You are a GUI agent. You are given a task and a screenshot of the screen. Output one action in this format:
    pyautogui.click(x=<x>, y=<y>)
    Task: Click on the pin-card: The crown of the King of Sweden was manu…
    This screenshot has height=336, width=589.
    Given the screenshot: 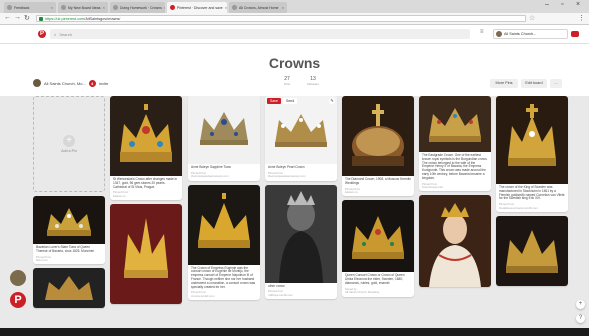 What is the action you would take?
    pyautogui.click(x=532, y=154)
    